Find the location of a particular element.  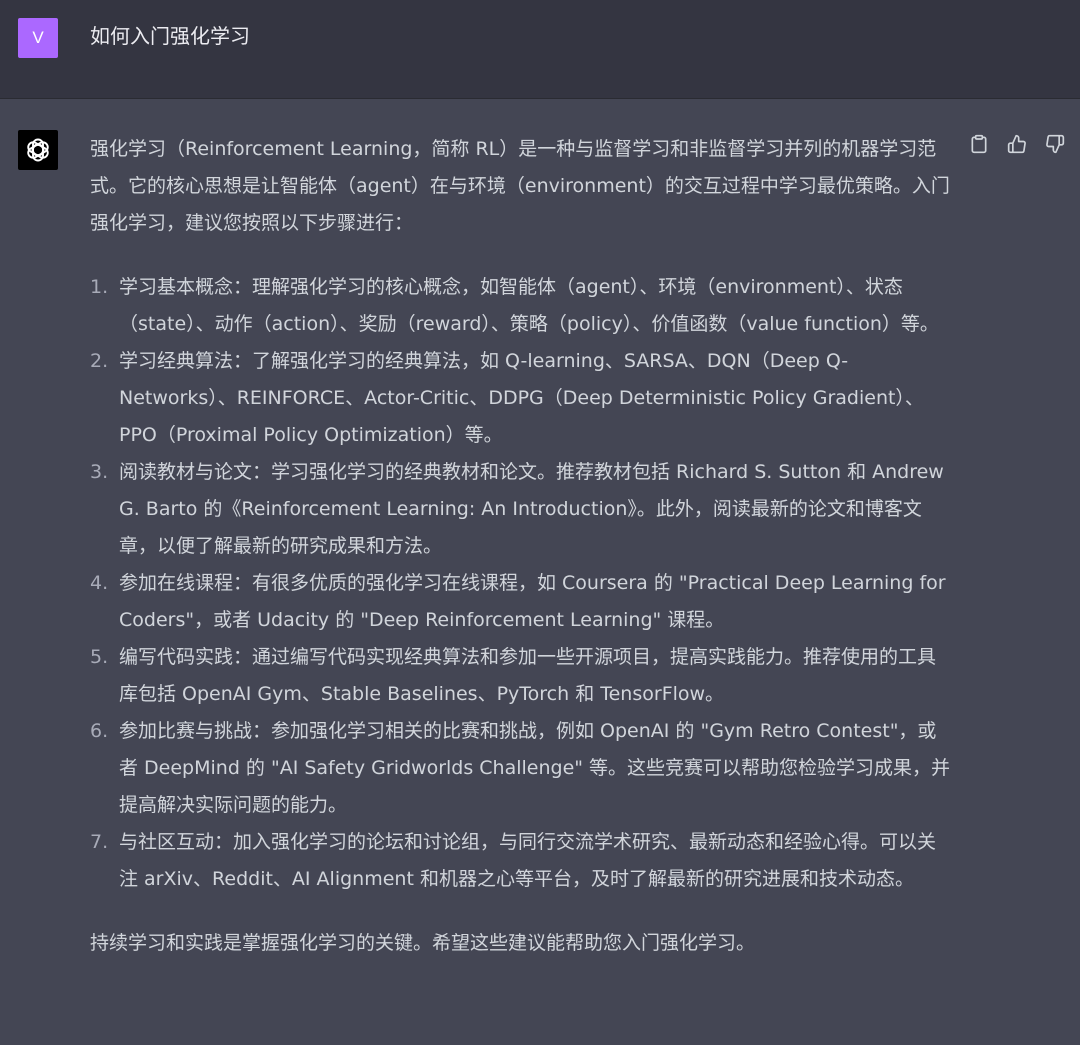

assistant-avatar is located at coordinates (38, 150).